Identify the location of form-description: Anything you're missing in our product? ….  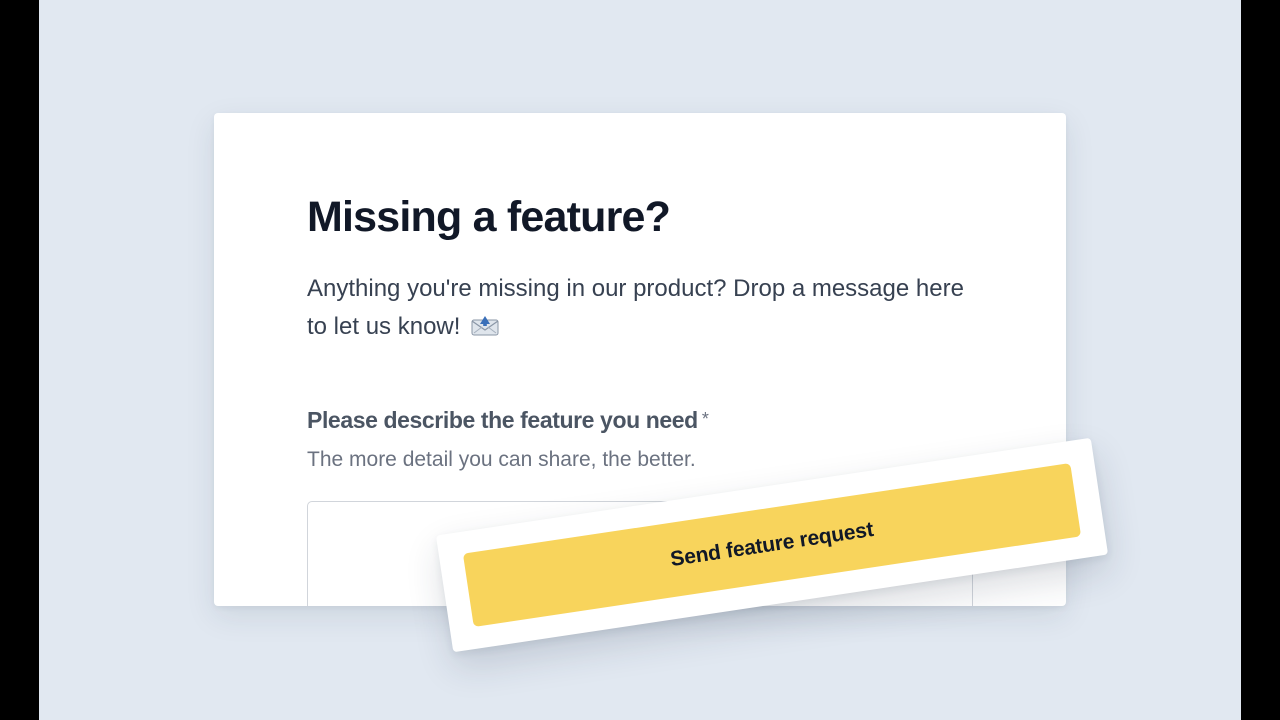
(637, 309).